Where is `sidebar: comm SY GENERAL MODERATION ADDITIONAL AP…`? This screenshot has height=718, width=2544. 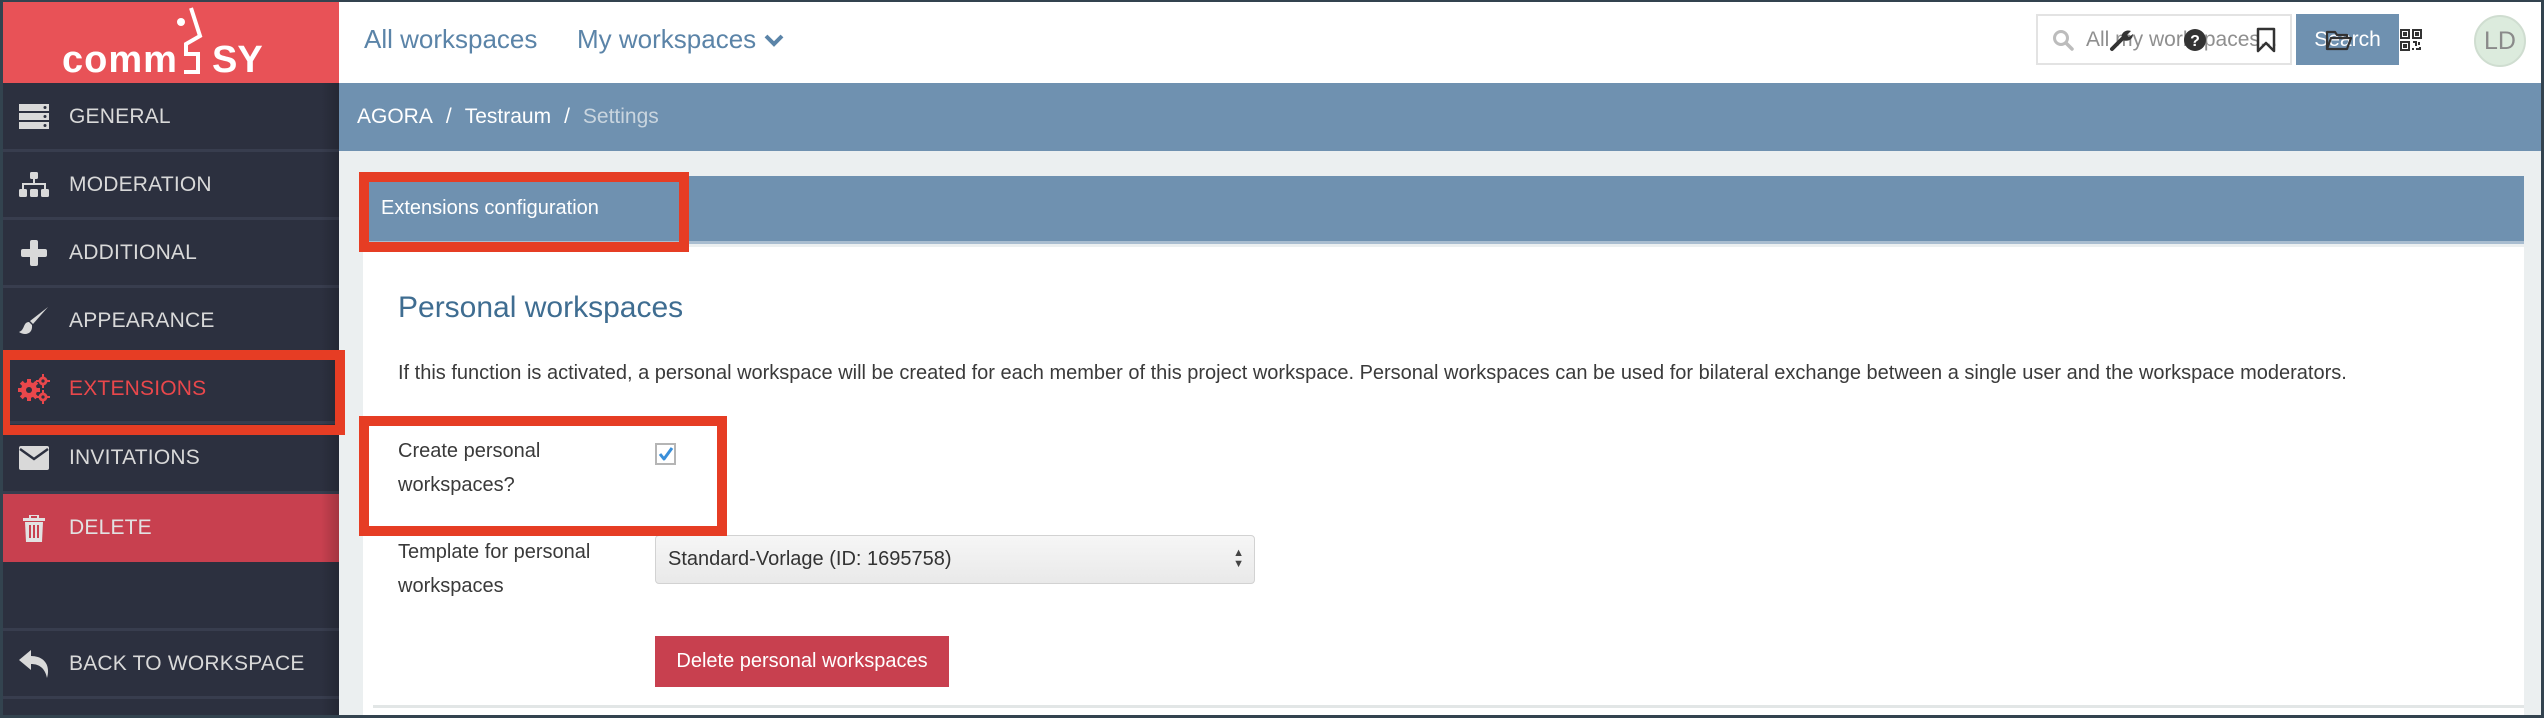
sidebar: comm SY GENERAL MODERATION ADDITIONAL AP… is located at coordinates (169, 359).